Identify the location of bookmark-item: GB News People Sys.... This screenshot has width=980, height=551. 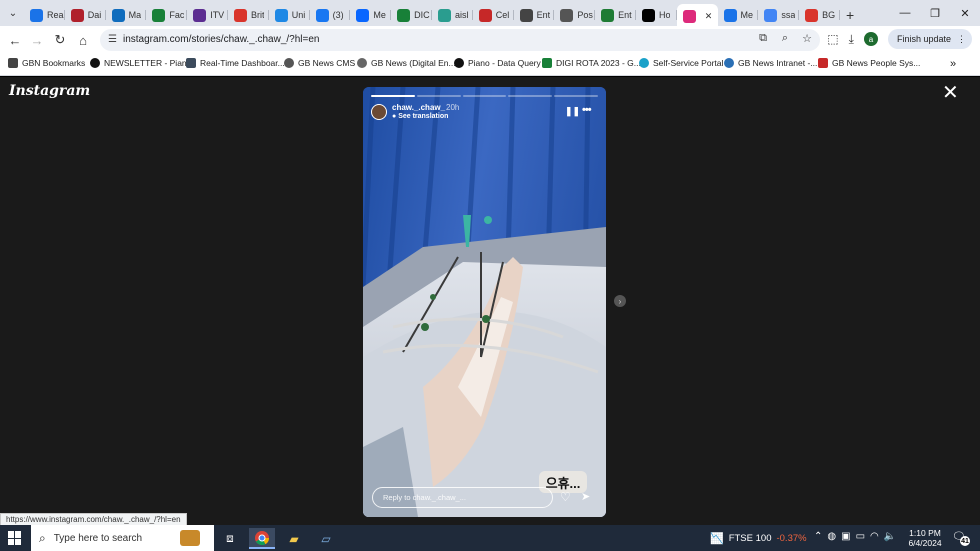
(869, 63).